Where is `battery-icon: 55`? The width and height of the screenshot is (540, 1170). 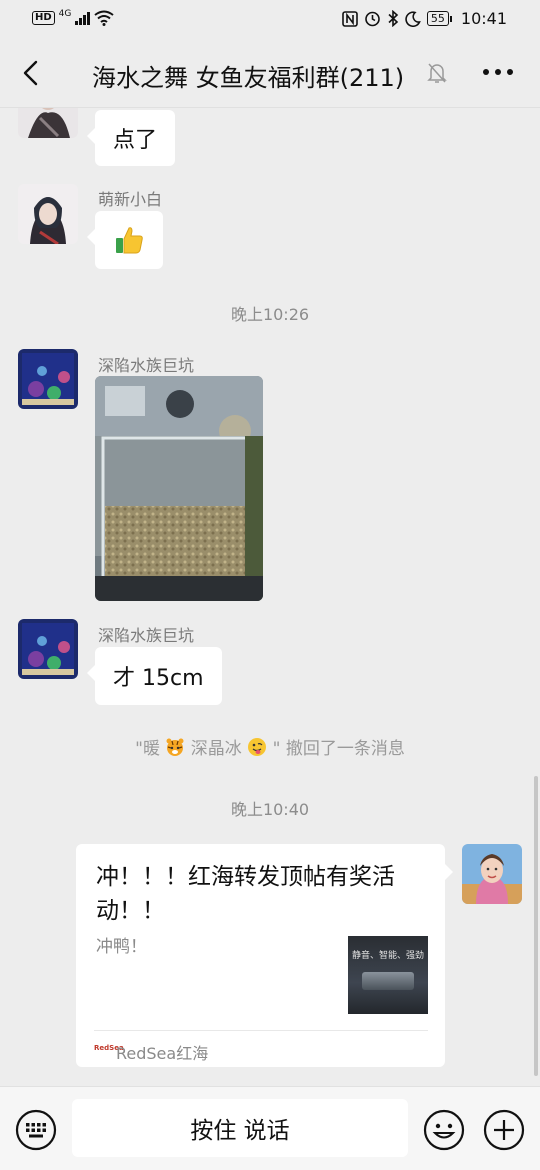 battery-icon: 55 is located at coordinates (439, 18).